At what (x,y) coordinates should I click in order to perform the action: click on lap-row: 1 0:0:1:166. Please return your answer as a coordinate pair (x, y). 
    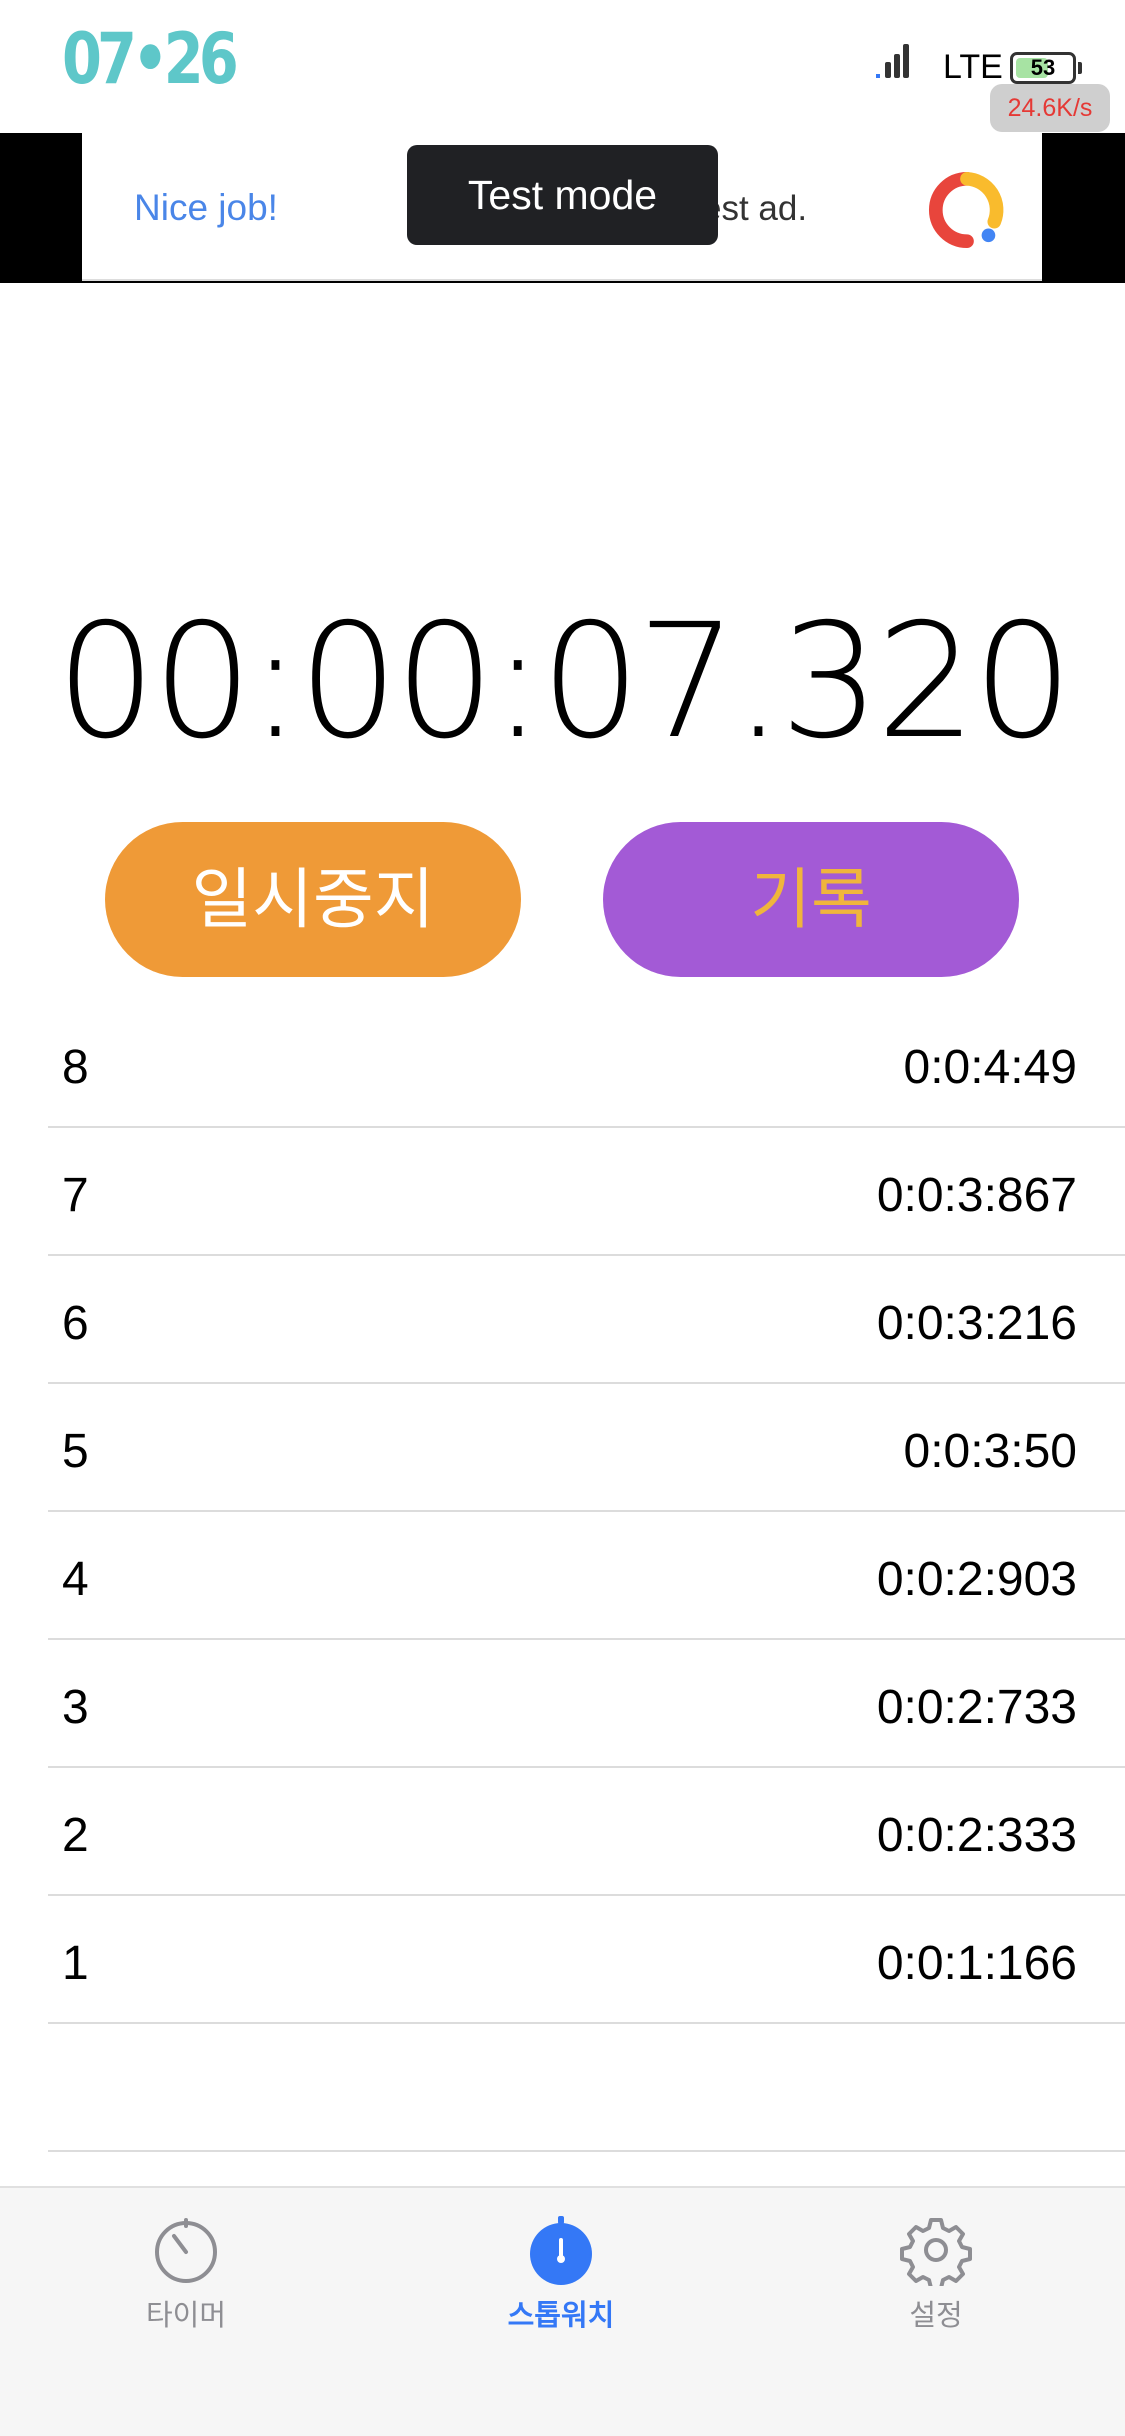
    Looking at the image, I should click on (586, 1960).